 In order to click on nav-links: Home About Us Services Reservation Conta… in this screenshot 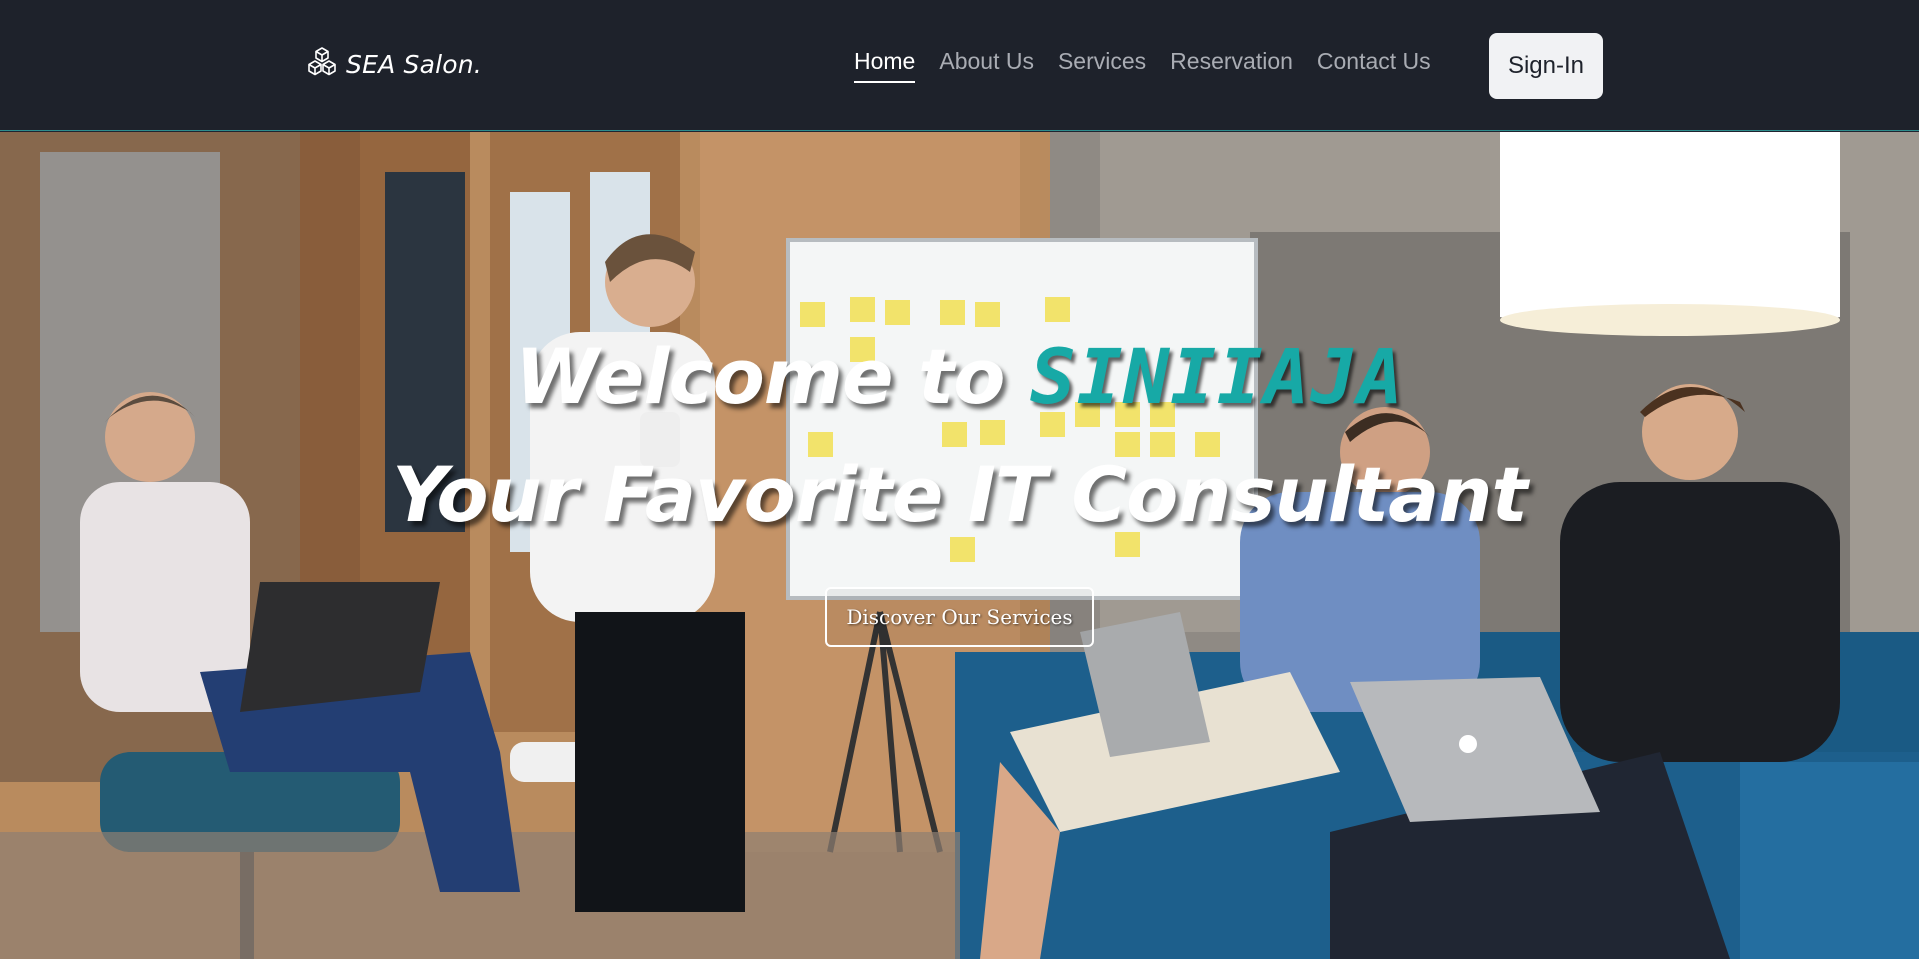, I will do `click(1142, 65)`.